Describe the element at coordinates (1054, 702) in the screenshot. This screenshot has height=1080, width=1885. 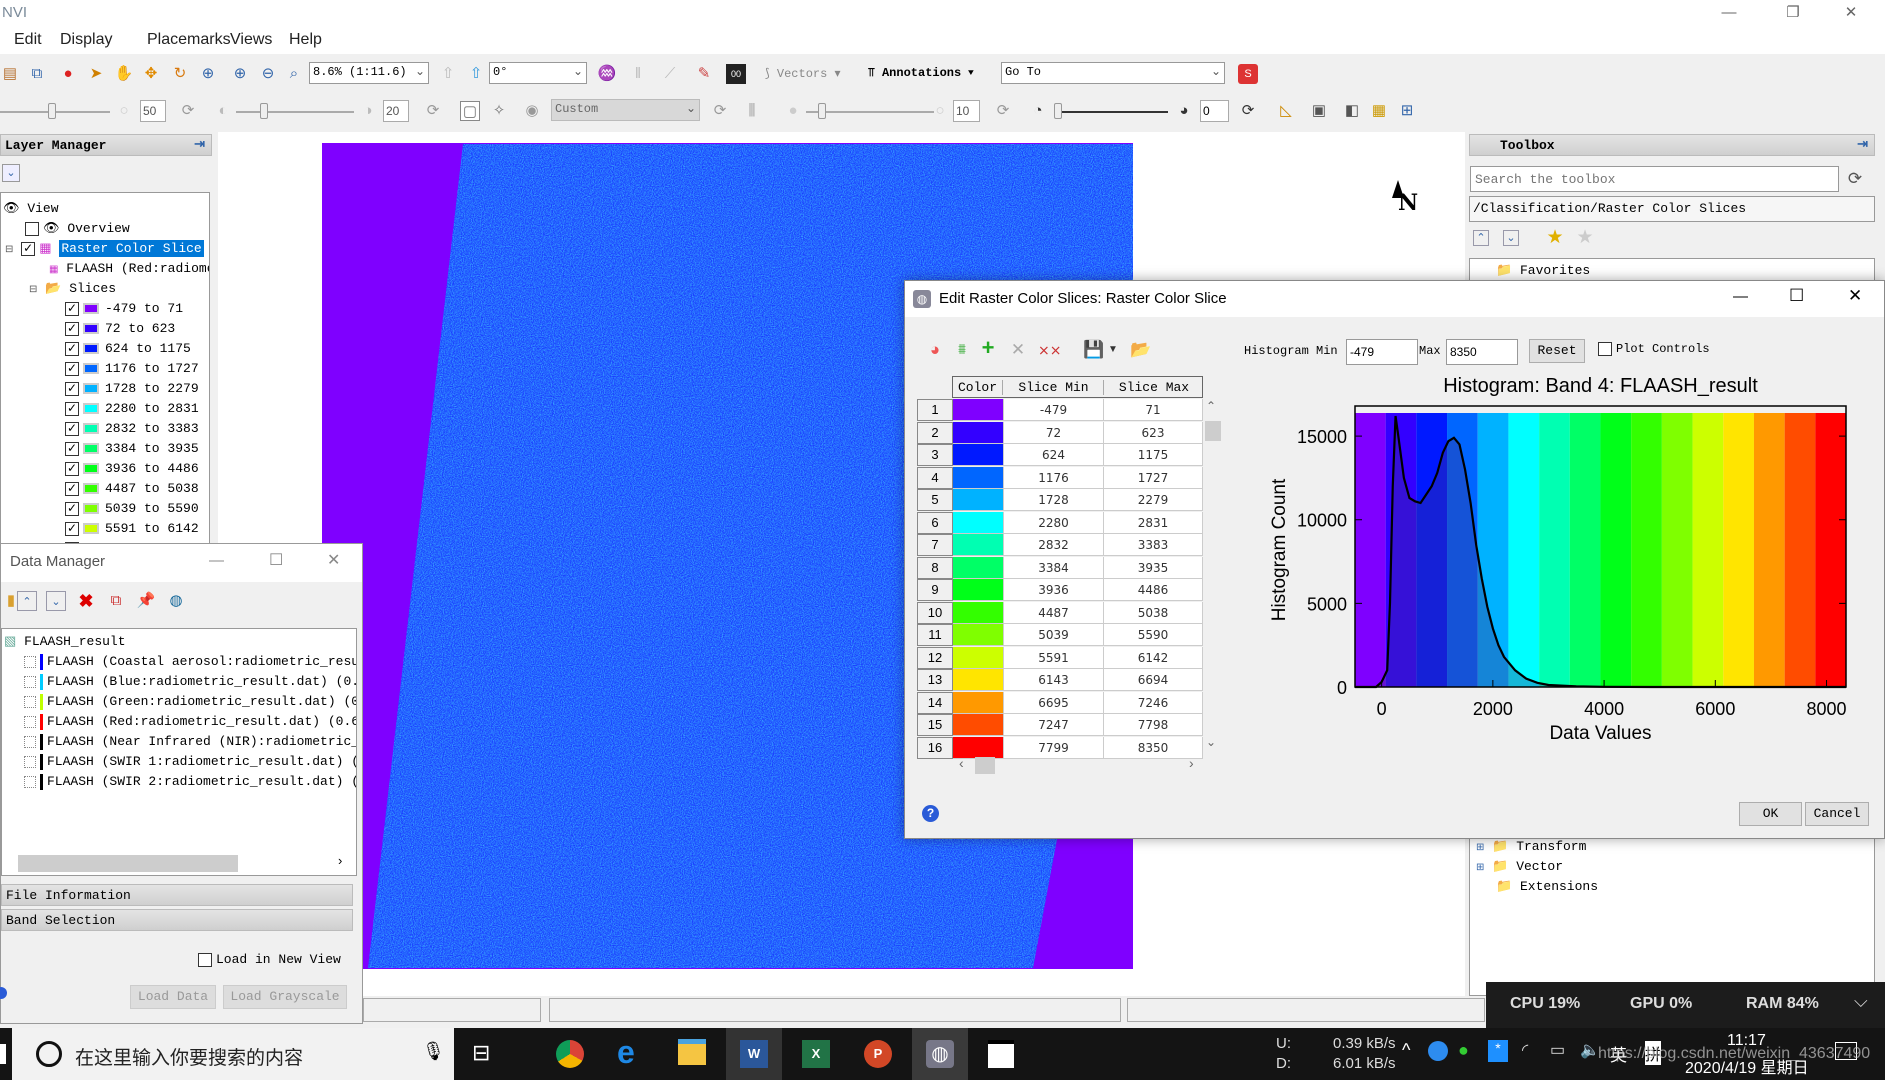
I see `slice-min-cell: 6695` at that location.